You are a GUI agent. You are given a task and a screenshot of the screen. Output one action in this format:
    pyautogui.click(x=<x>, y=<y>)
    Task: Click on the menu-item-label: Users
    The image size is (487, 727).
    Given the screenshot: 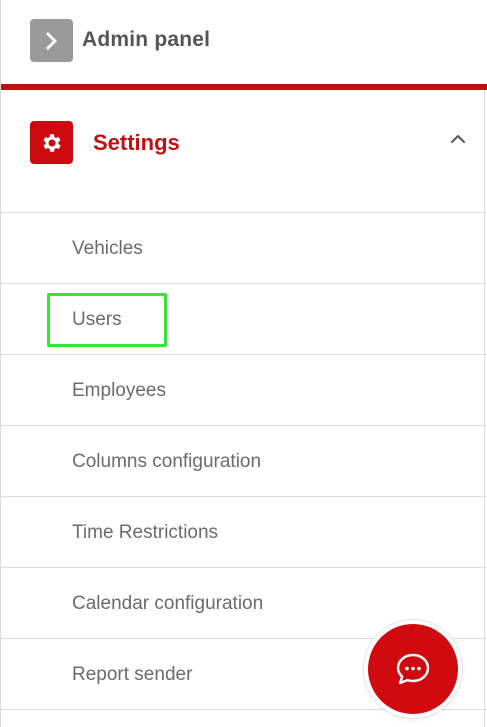 What is the action you would take?
    pyautogui.click(x=97, y=319)
    